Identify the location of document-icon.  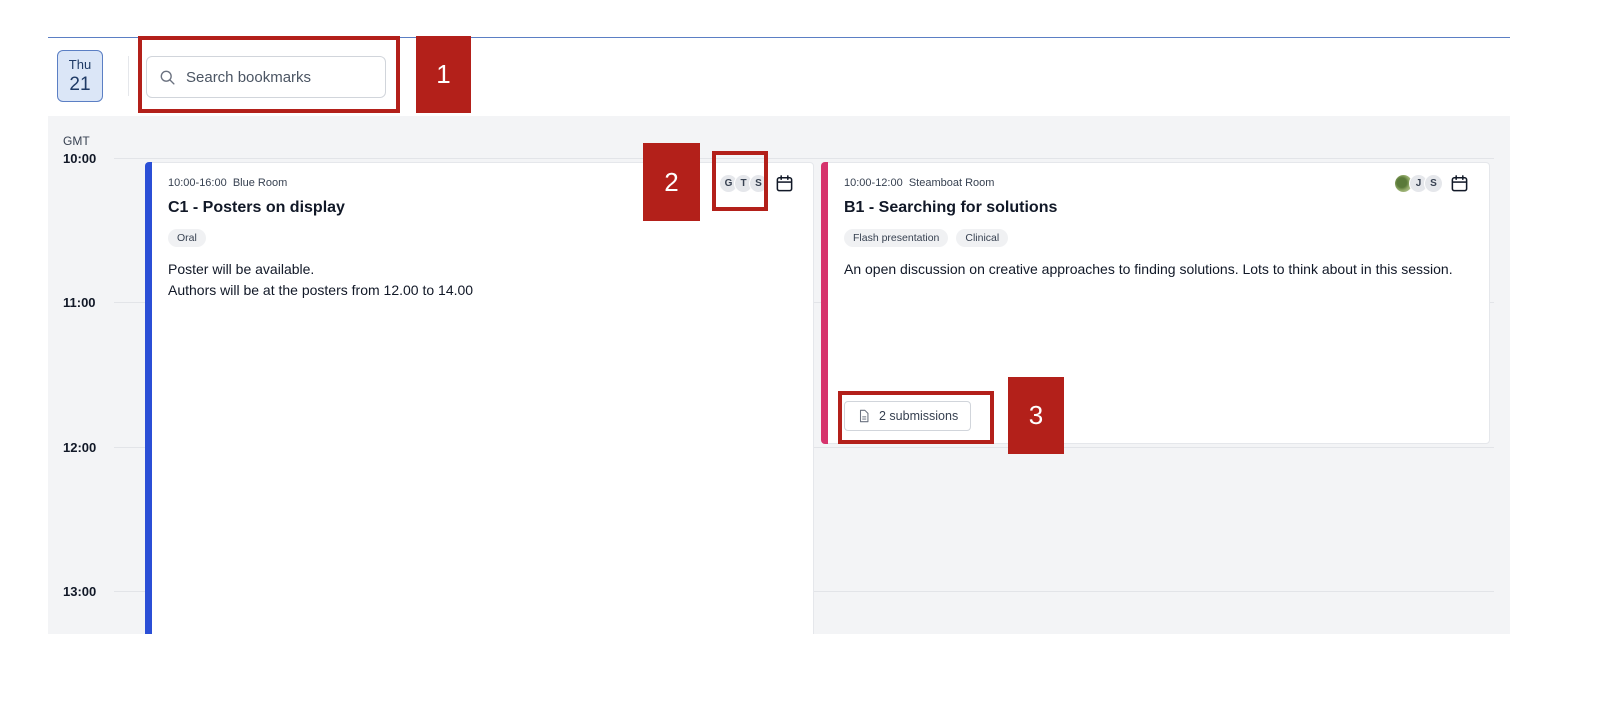
(864, 416).